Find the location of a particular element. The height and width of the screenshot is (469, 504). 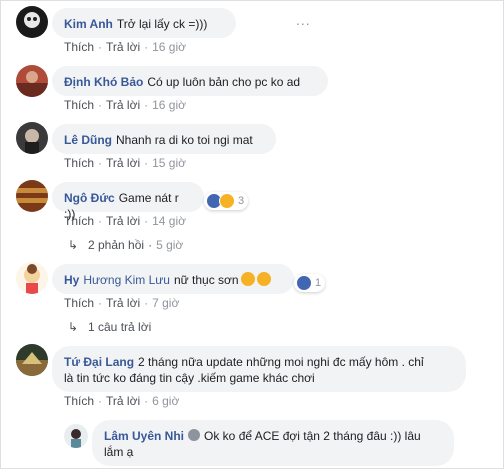

comment-bubble: Ngô Đức Game nát r :)) is located at coordinates (128, 201).